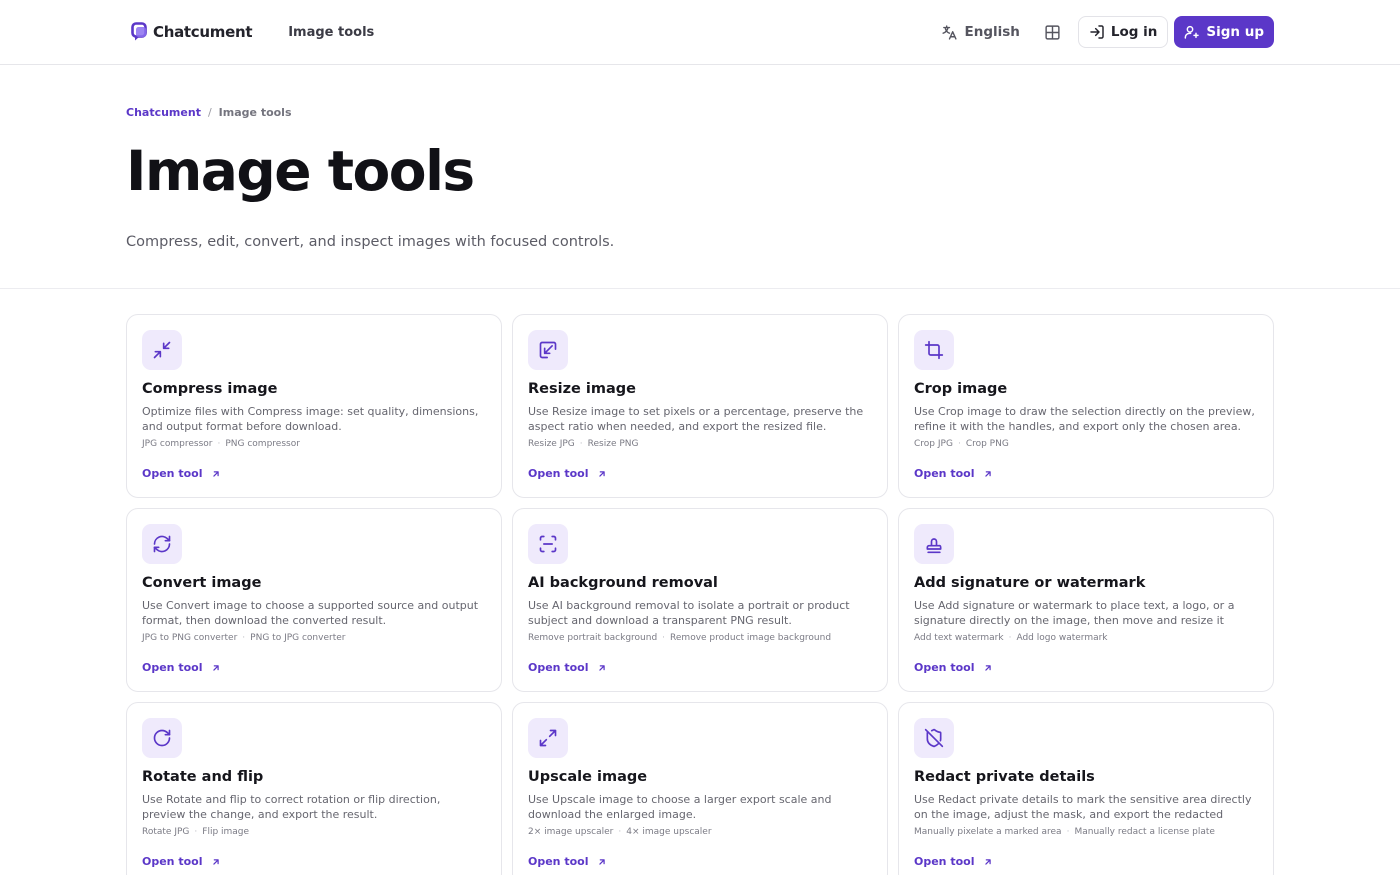 This screenshot has width=1400, height=875. What do you see at coordinates (1061, 638) in the screenshot?
I see `tag: Add logo watermark` at bounding box center [1061, 638].